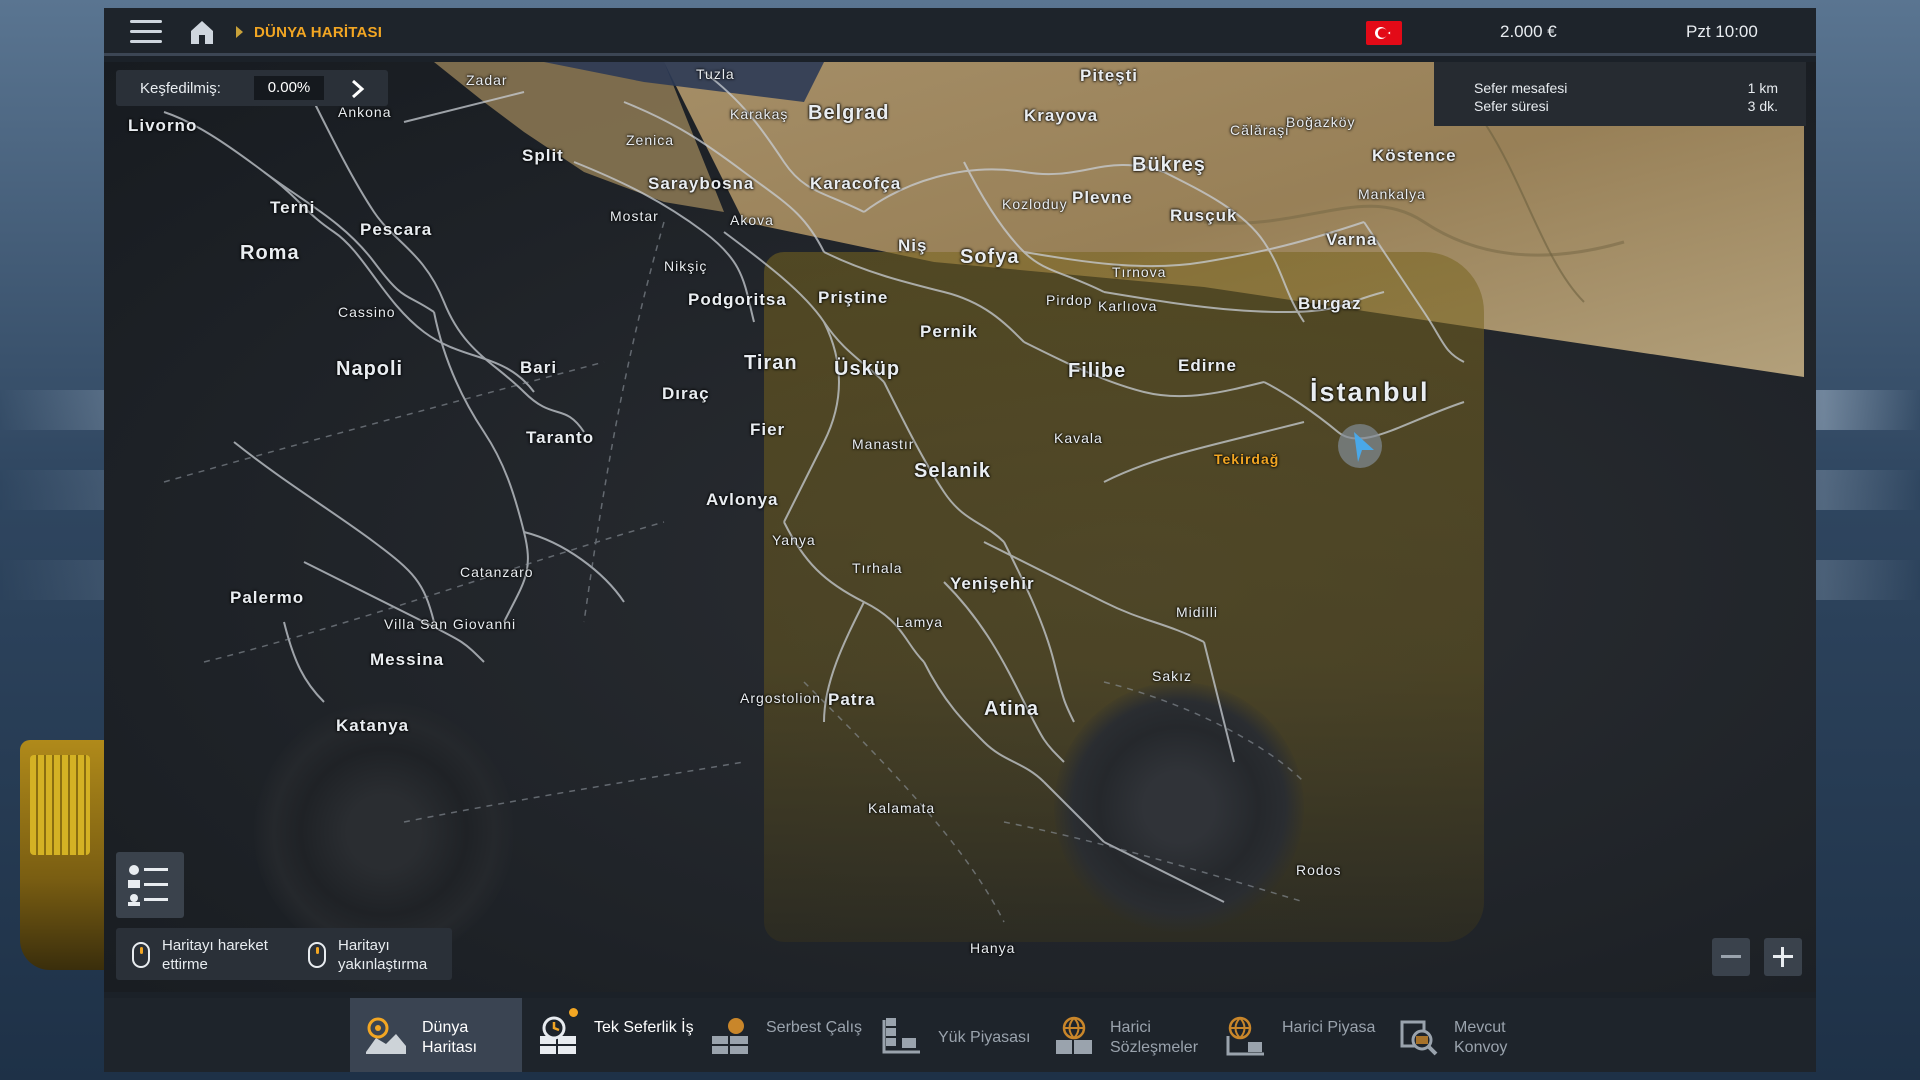 The image size is (1920, 1080). Describe the element at coordinates (202, 32) in the screenshot. I see `home-icon` at that location.